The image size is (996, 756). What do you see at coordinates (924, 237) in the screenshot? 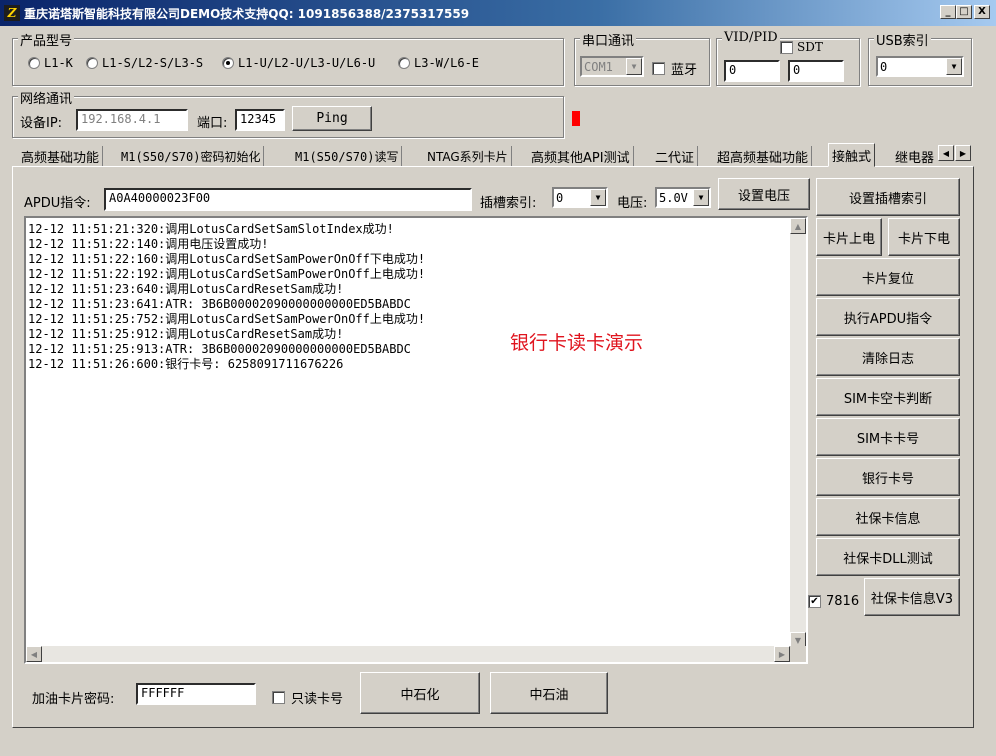
I see `power-off-button: 卡片下电` at bounding box center [924, 237].